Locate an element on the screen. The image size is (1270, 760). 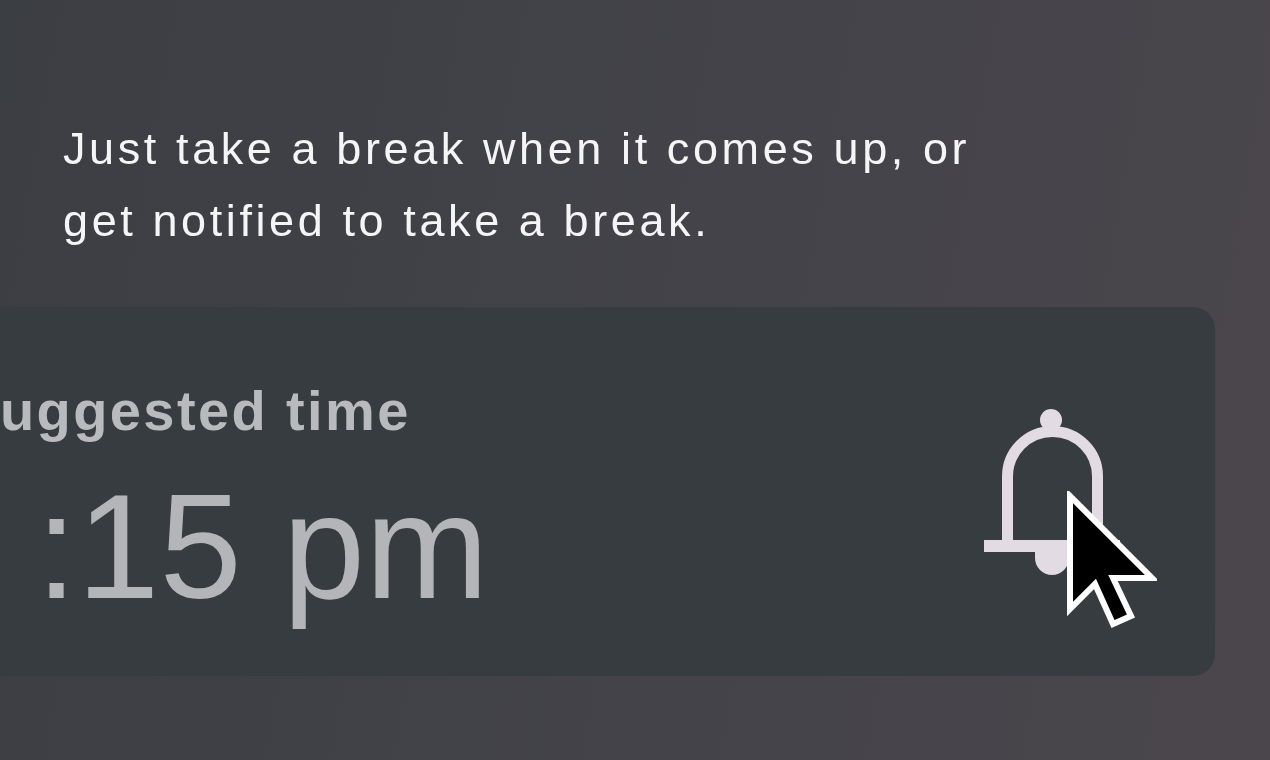
suggested-time-value: :15 pm is located at coordinates (262, 547).